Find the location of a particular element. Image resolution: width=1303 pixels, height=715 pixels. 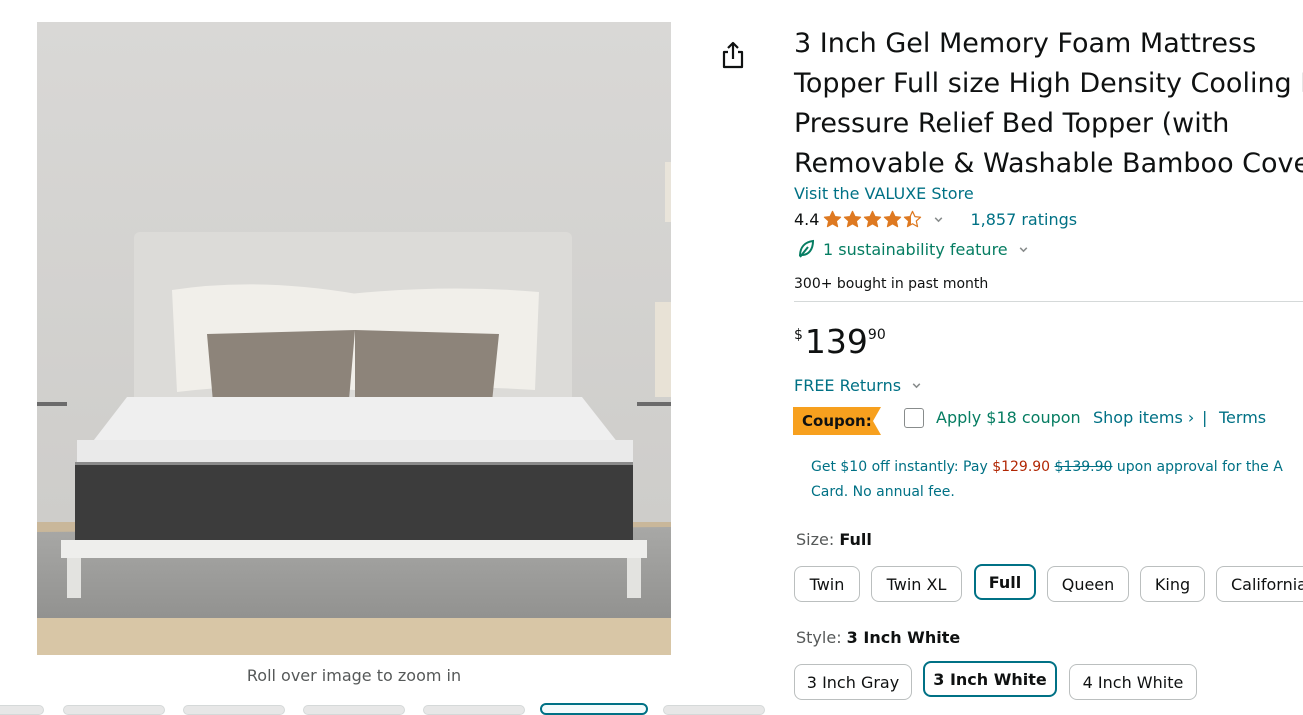

free-returns-link: FREE Returns is located at coordinates (847, 385).